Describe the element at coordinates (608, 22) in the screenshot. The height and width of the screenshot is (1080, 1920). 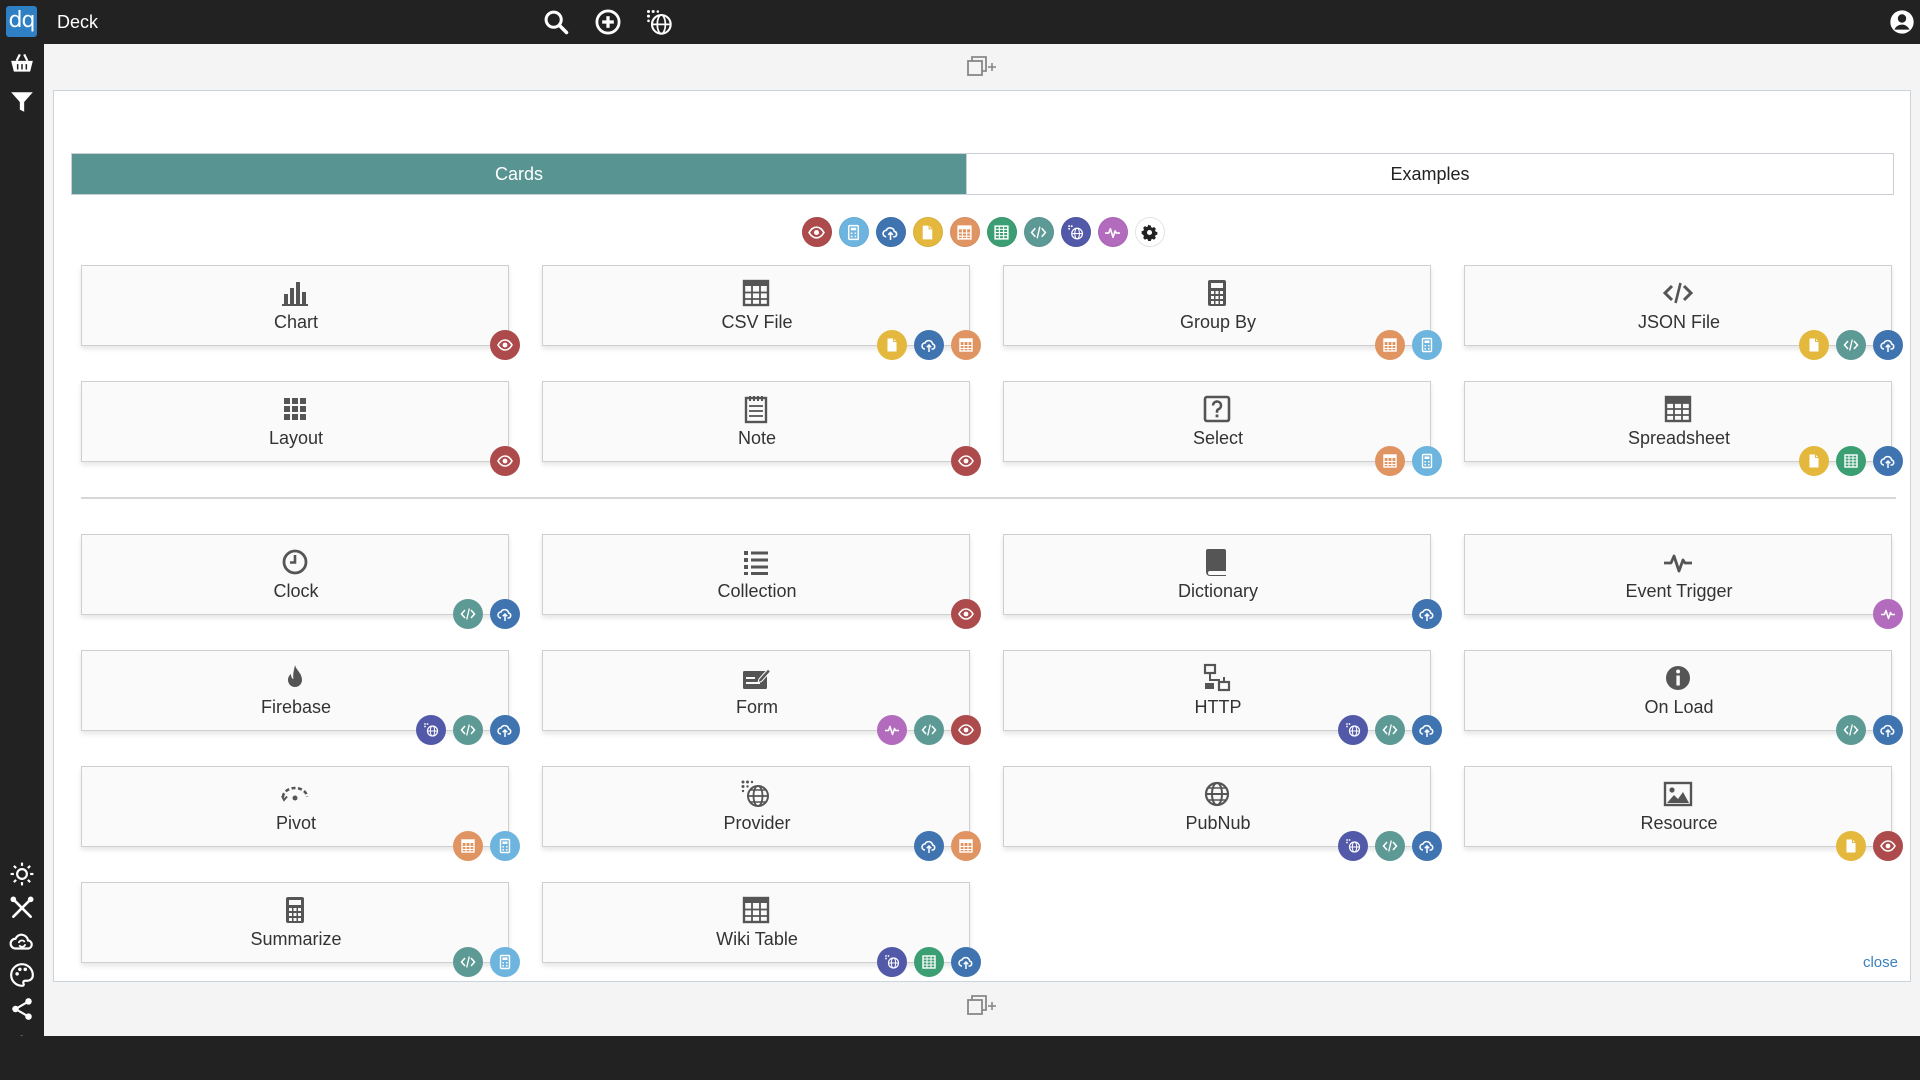
I see `add-circle-icon` at that location.